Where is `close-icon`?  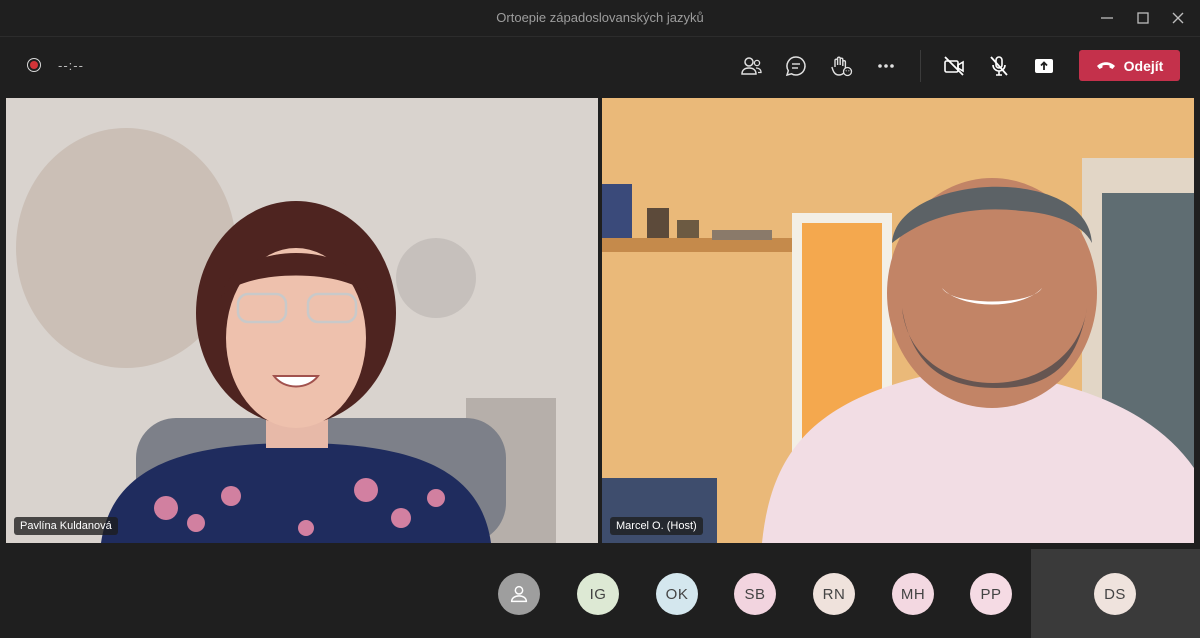 close-icon is located at coordinates (1178, 18).